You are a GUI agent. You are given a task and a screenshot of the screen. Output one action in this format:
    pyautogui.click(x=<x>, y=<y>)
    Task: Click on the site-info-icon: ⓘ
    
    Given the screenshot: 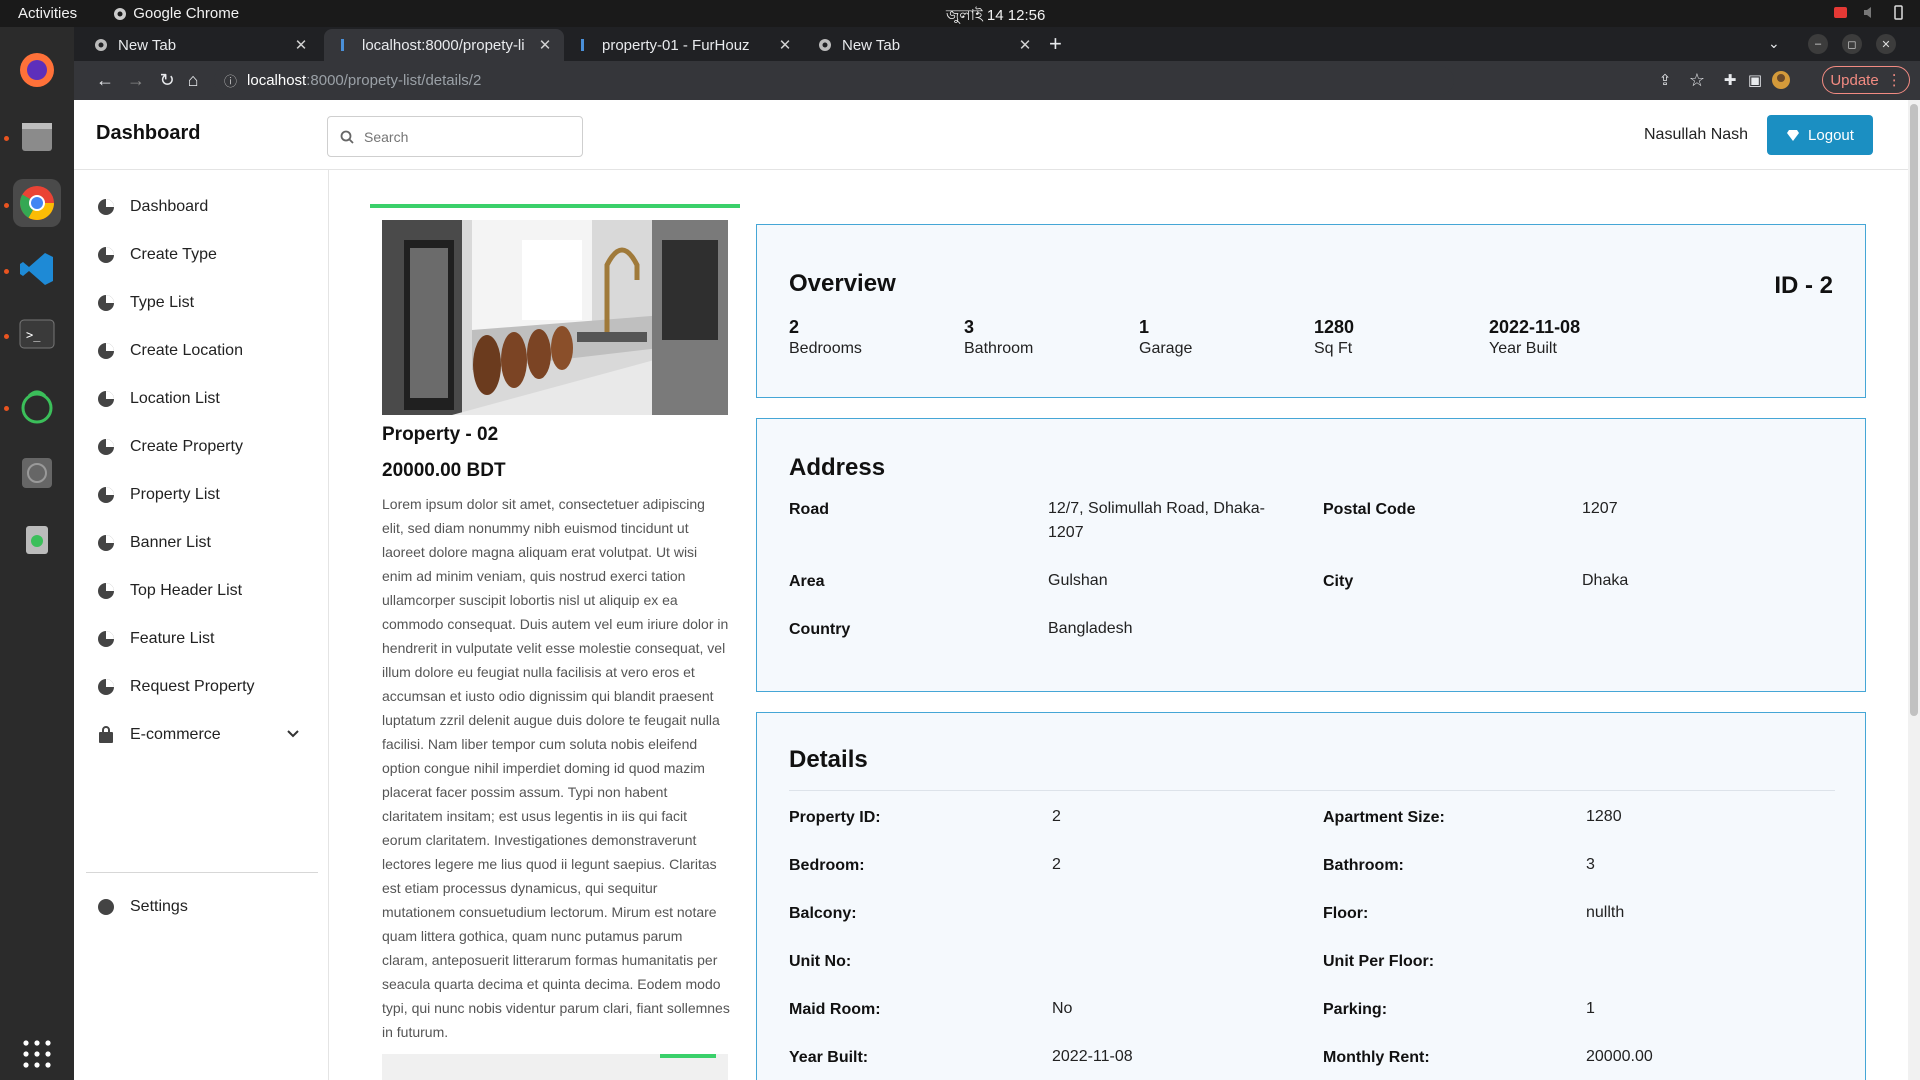 What is the action you would take?
    pyautogui.click(x=230, y=80)
    